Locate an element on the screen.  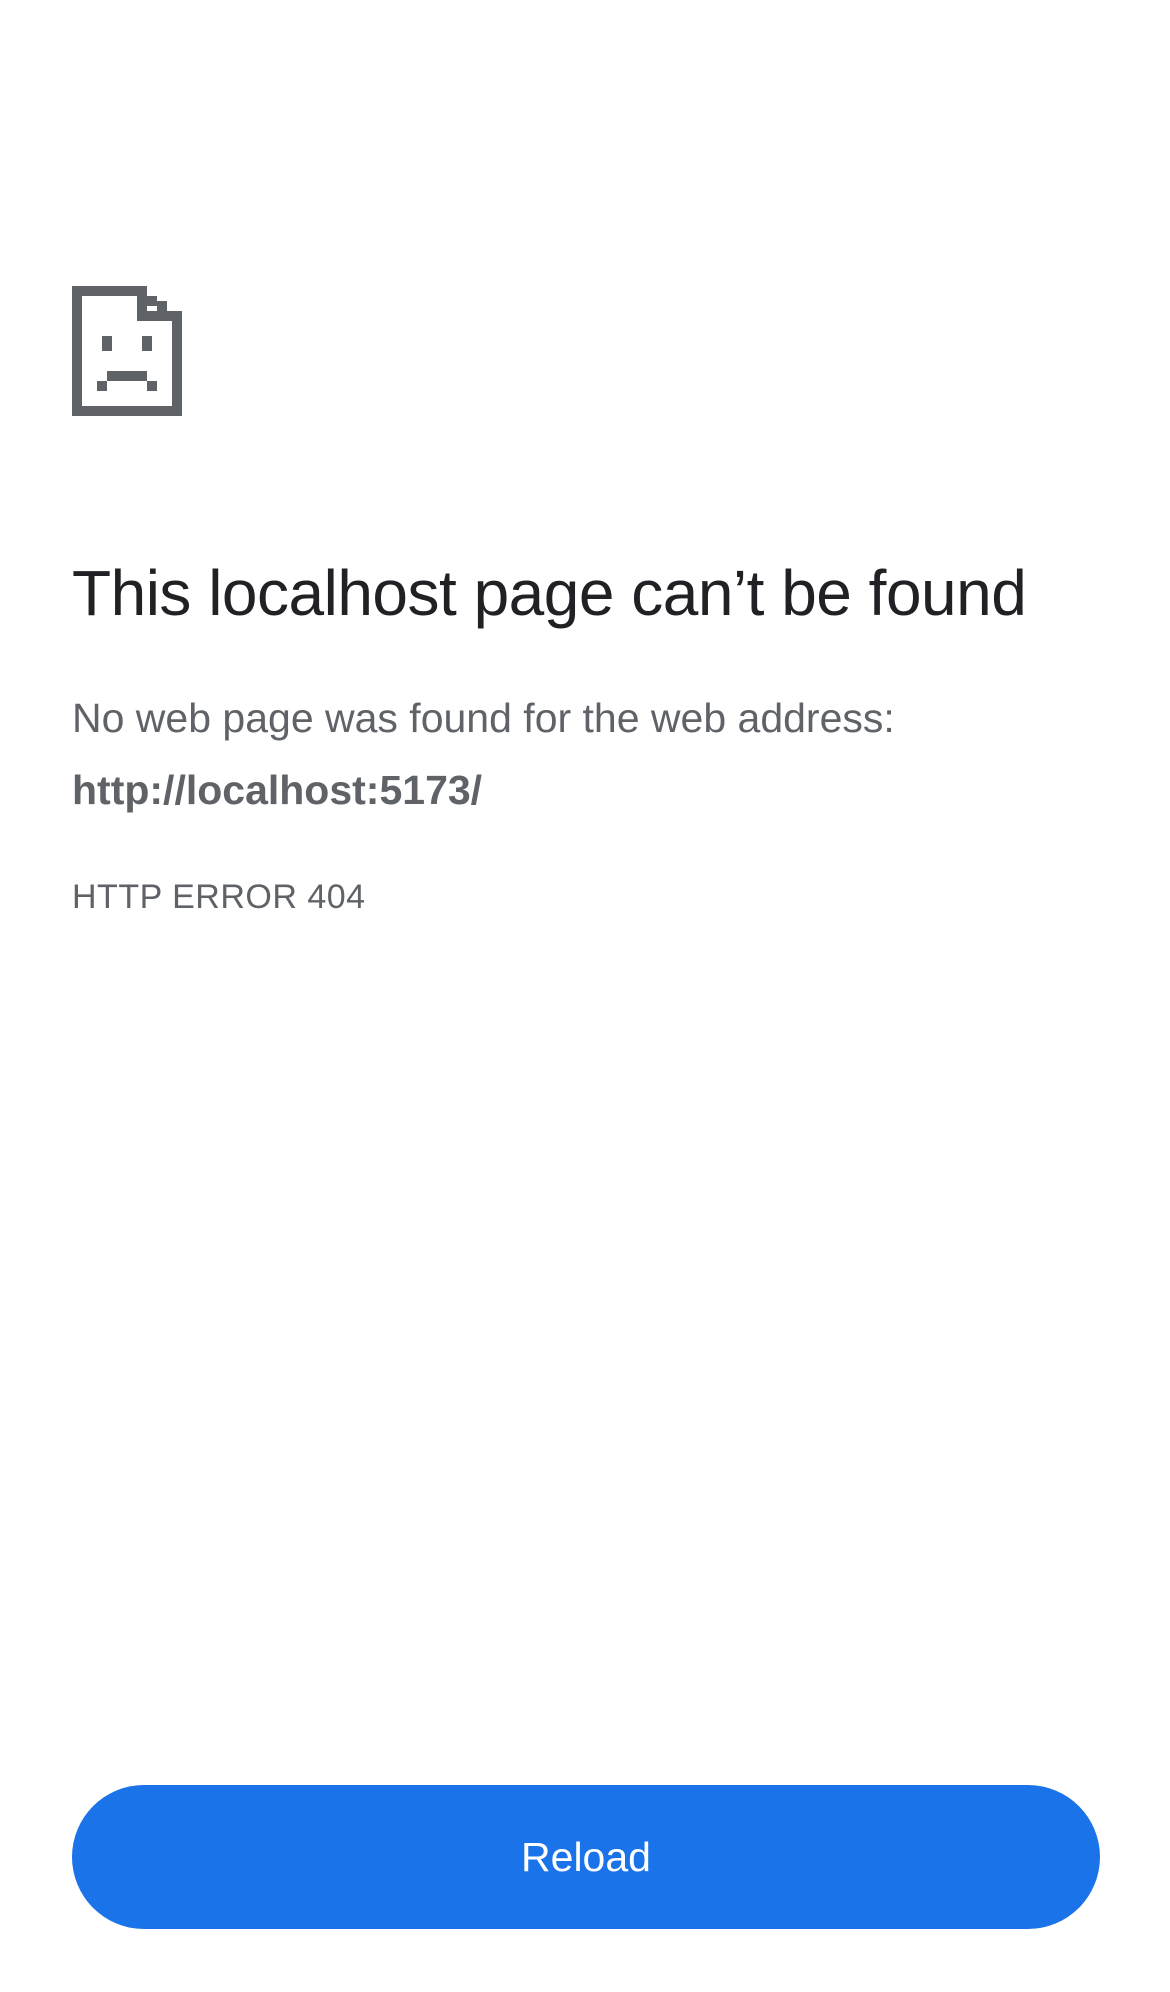
page-title: This localhost page can’t be found is located at coordinates (549, 593).